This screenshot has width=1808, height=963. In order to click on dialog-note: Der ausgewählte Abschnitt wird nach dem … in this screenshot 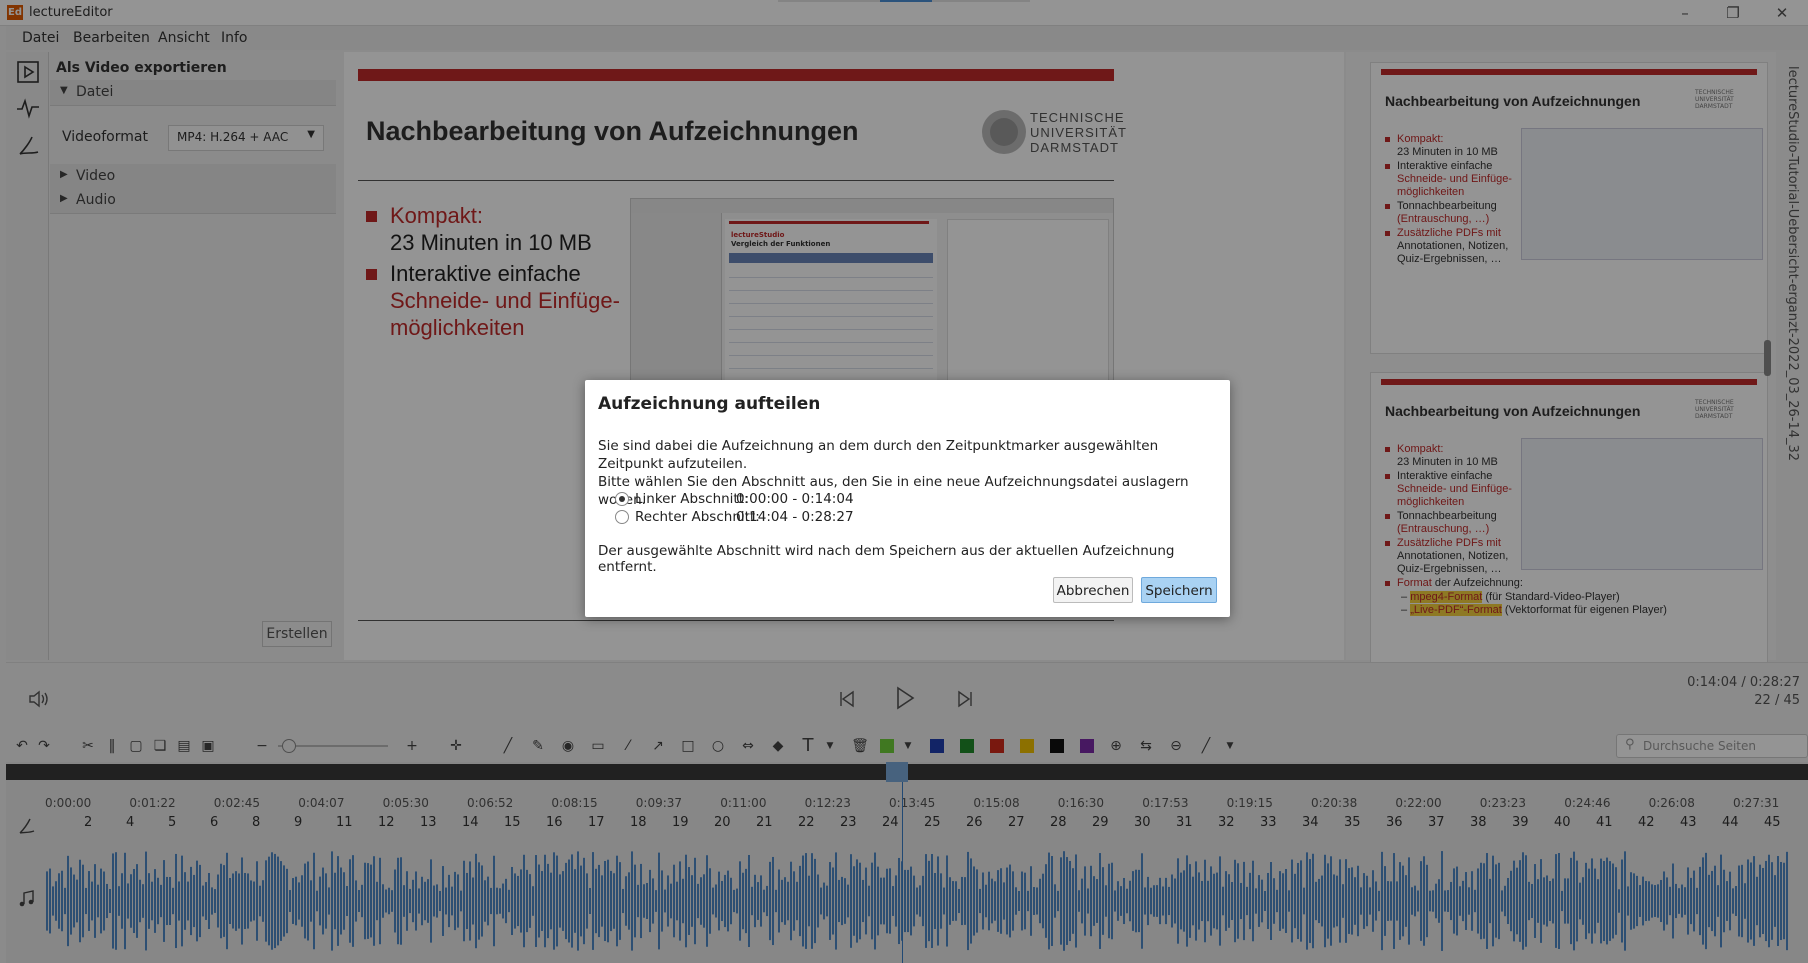, I will do `click(886, 559)`.